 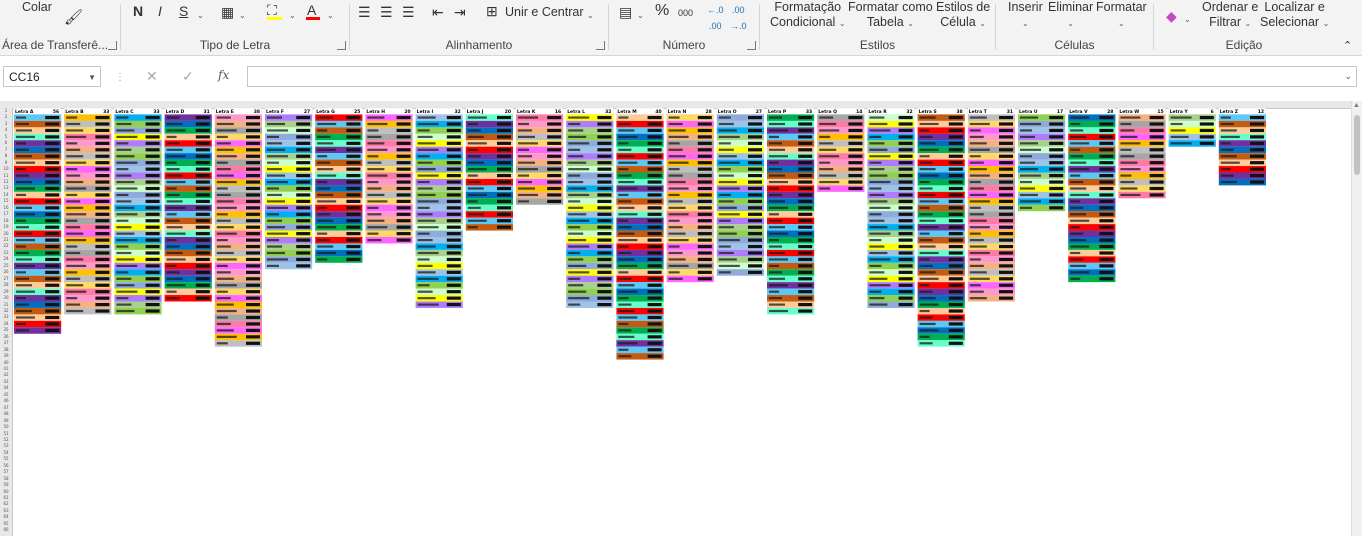 What do you see at coordinates (386, 12) in the screenshot?
I see `align-center-icon: ☰` at bounding box center [386, 12].